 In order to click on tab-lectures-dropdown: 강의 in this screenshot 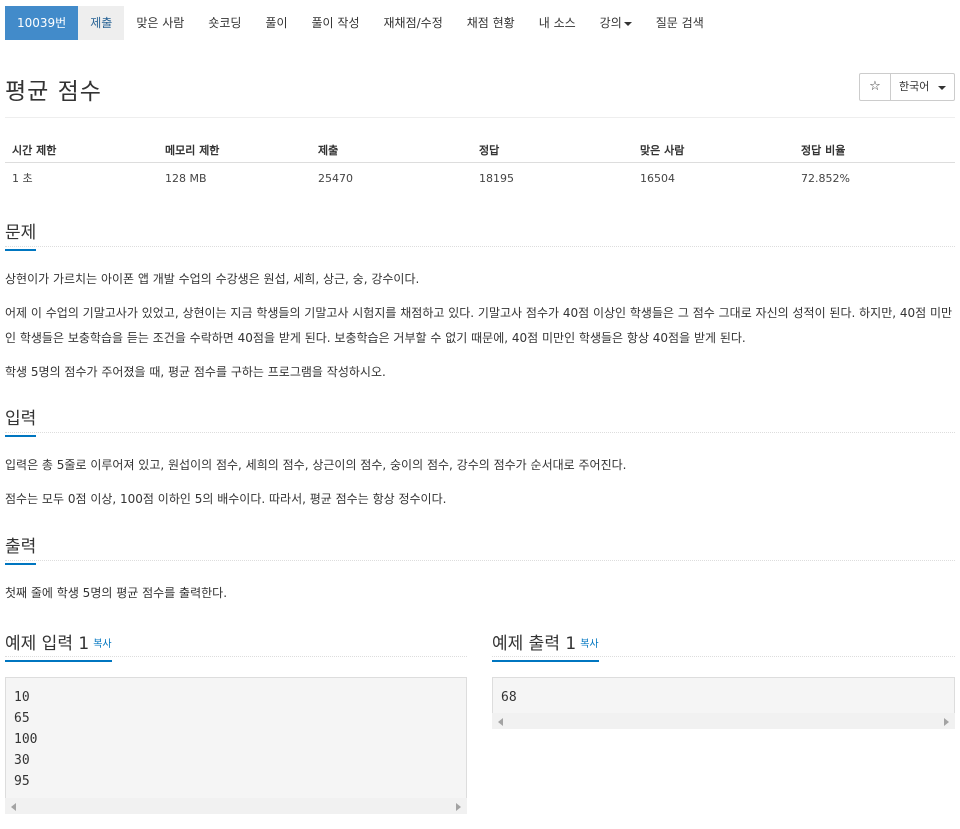, I will do `click(616, 23)`.